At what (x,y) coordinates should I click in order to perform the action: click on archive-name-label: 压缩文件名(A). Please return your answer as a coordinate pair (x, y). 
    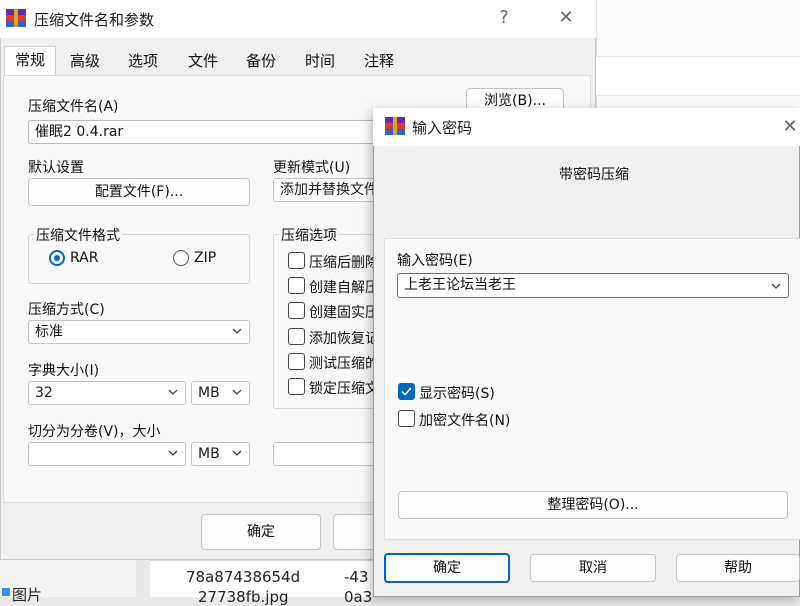
    Looking at the image, I should click on (73, 107).